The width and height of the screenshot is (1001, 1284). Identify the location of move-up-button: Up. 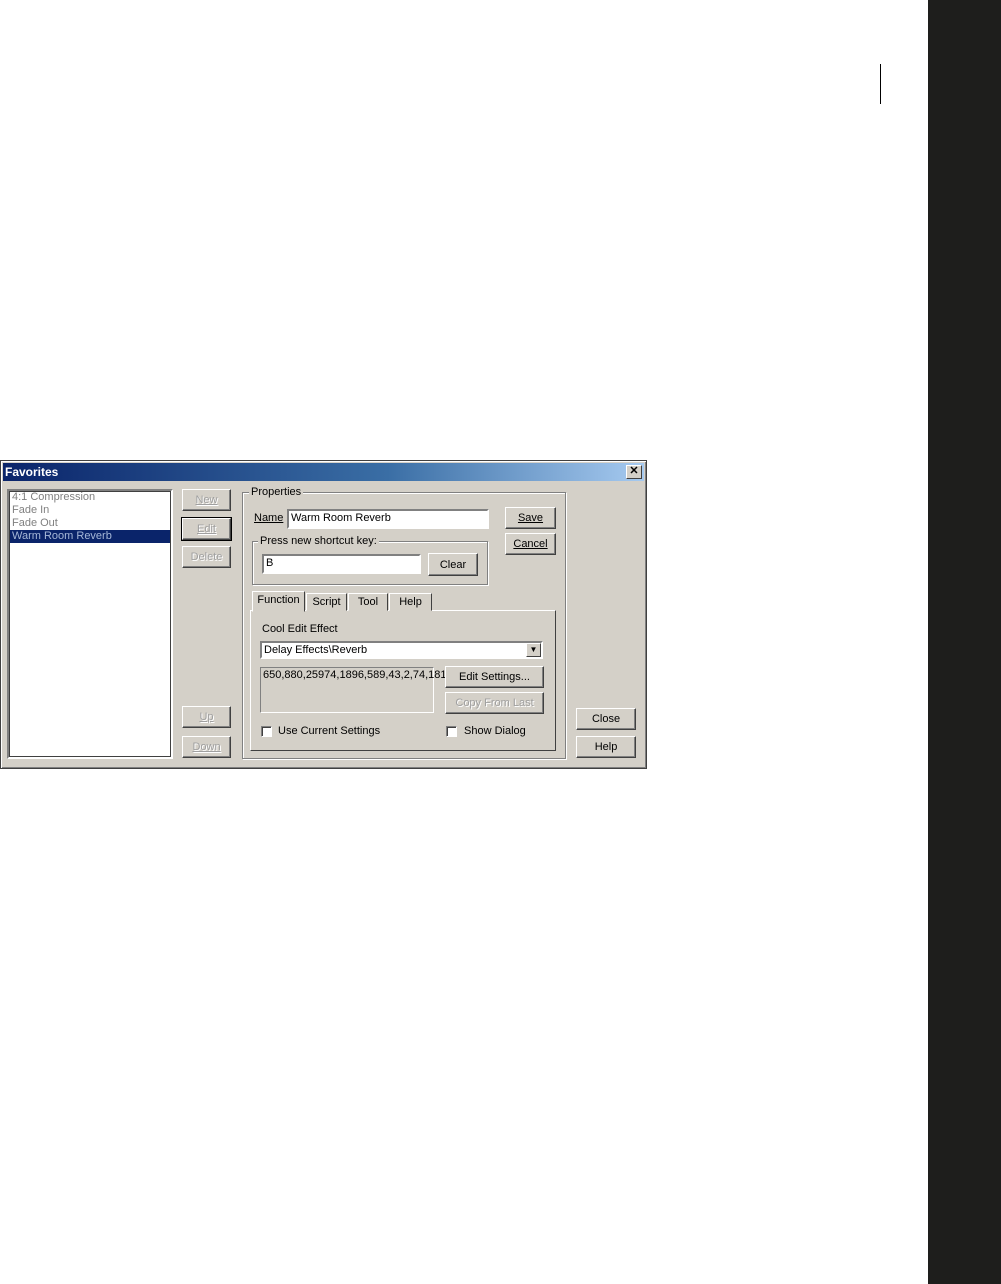
(206, 717).